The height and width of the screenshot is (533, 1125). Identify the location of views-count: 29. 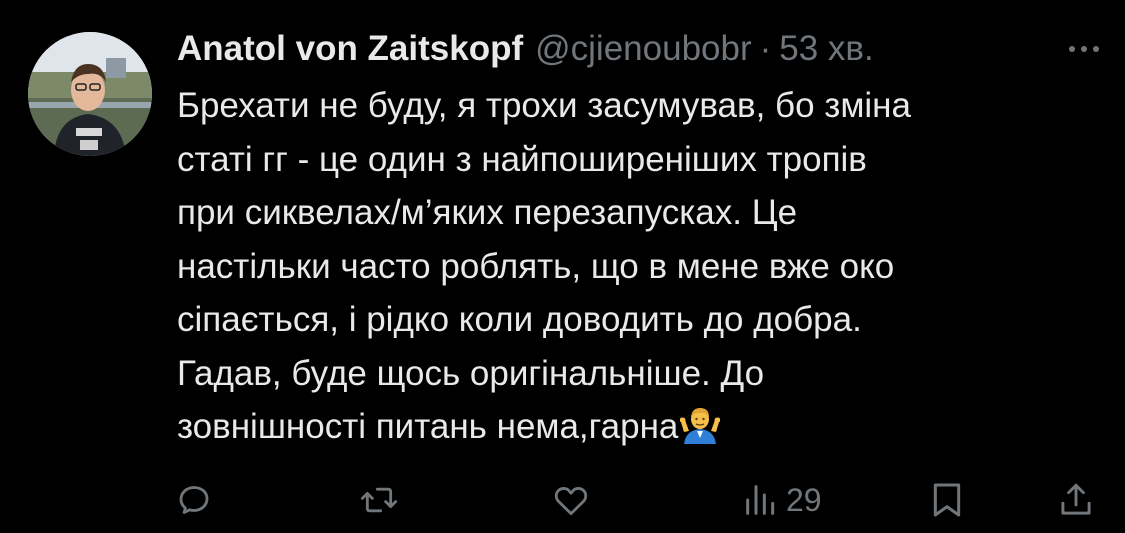
(804, 499).